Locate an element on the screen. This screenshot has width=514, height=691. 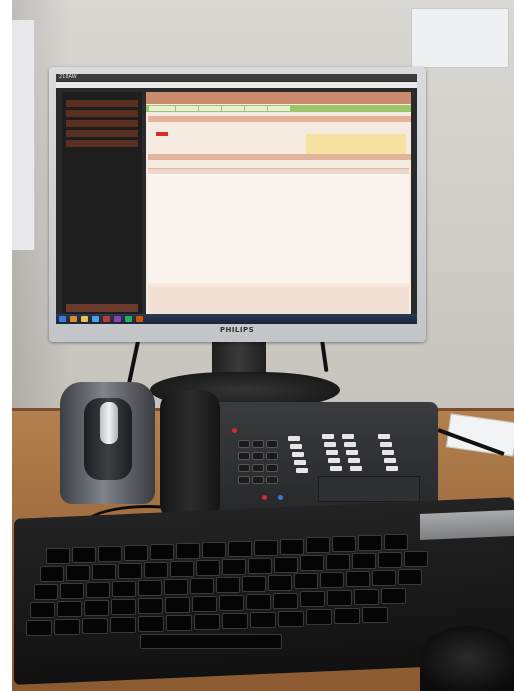
start-icon is located at coordinates (62, 319).